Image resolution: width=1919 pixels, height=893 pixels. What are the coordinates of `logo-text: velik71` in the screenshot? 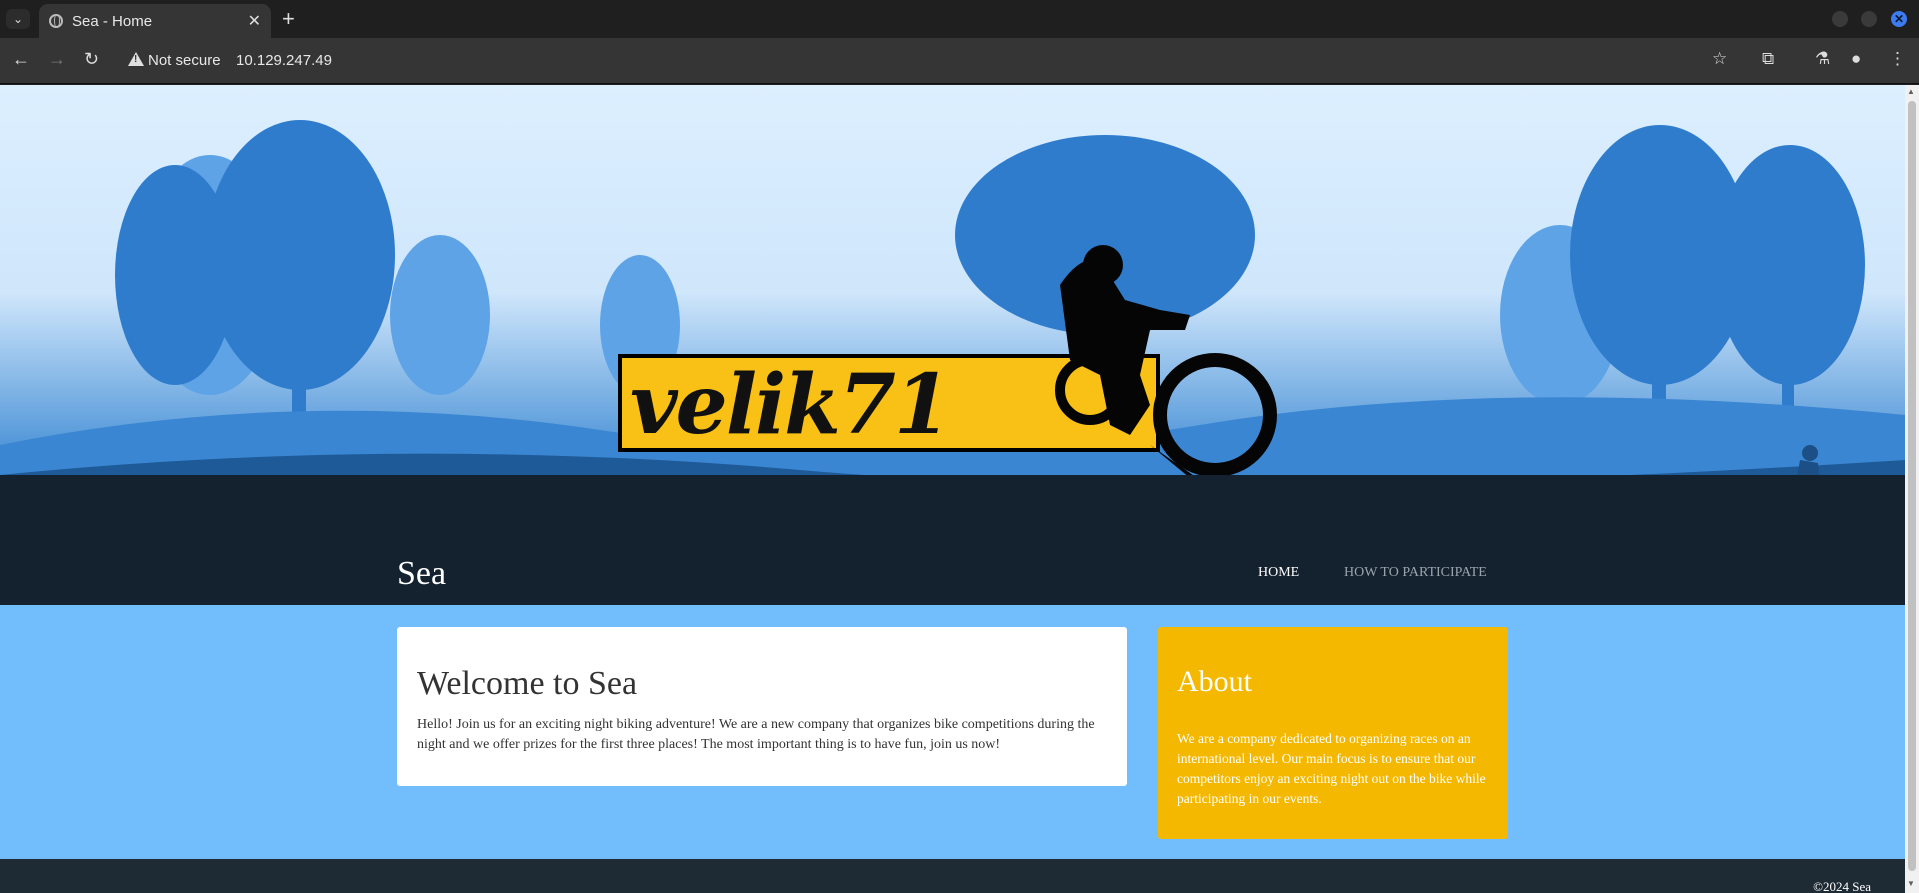 It's located at (790, 405).